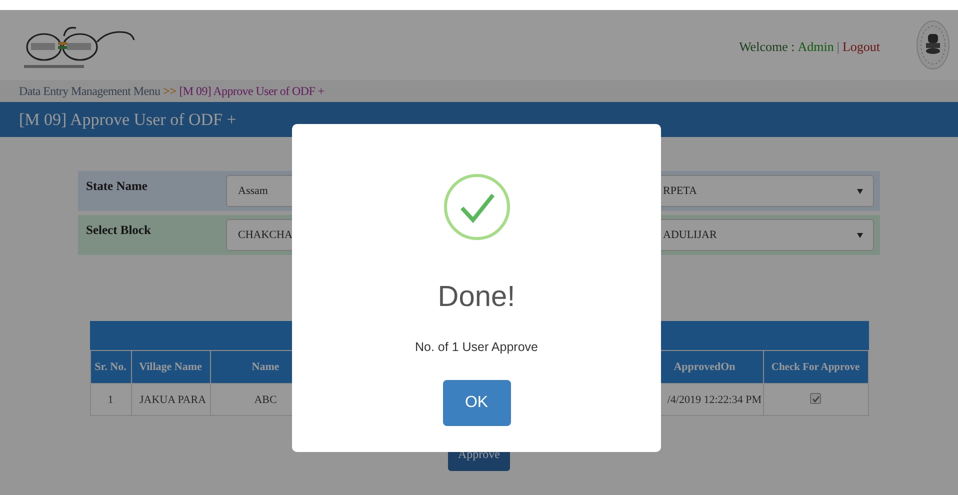 The height and width of the screenshot is (495, 958). Describe the element at coordinates (815, 367) in the screenshot. I see `column-header: Check For Approve` at that location.